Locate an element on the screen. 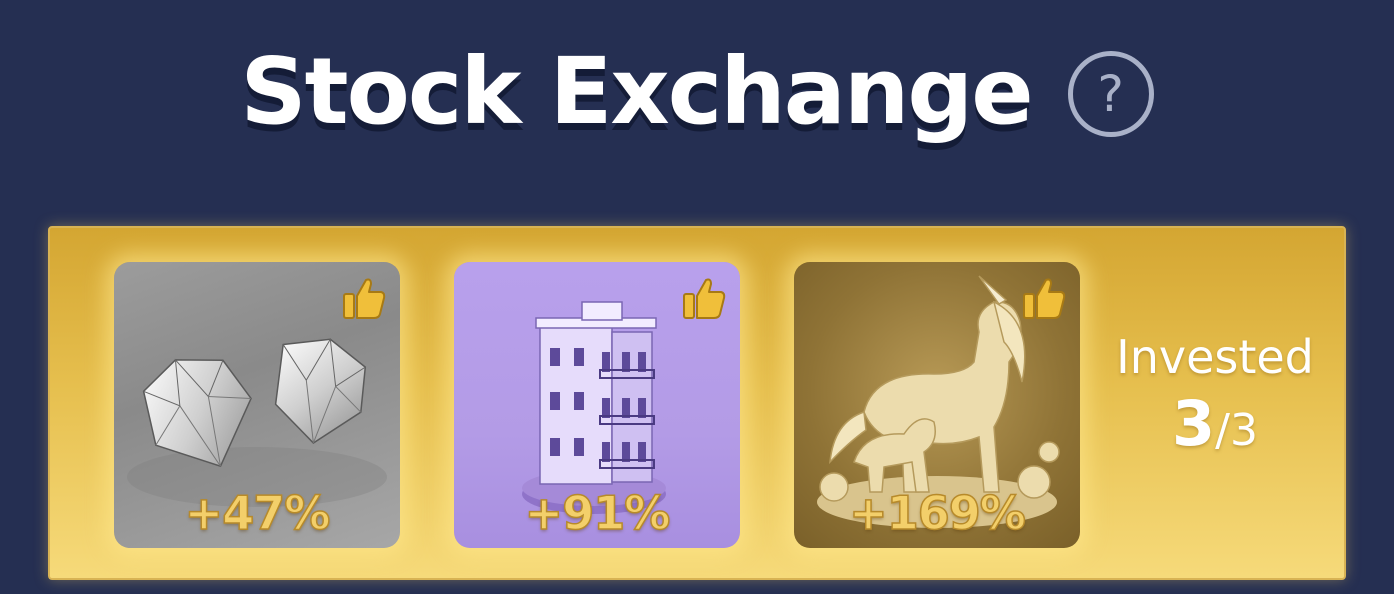  investment-card-building: +91% is located at coordinates (597, 405).